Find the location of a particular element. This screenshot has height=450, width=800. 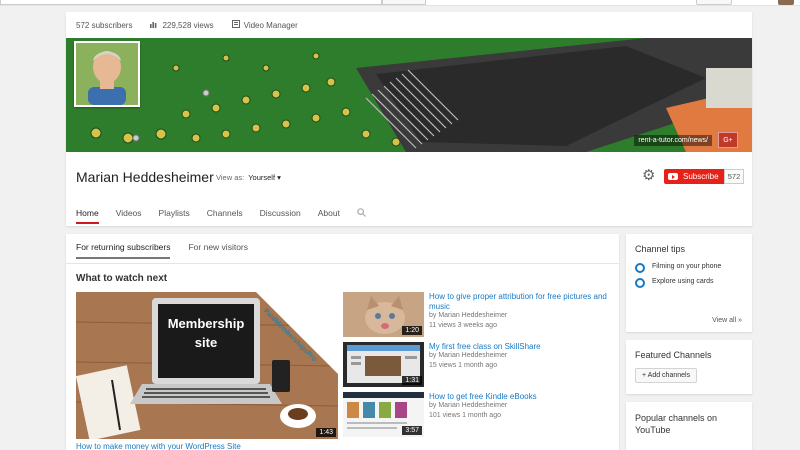

bar-chart-icon is located at coordinates (154, 25).